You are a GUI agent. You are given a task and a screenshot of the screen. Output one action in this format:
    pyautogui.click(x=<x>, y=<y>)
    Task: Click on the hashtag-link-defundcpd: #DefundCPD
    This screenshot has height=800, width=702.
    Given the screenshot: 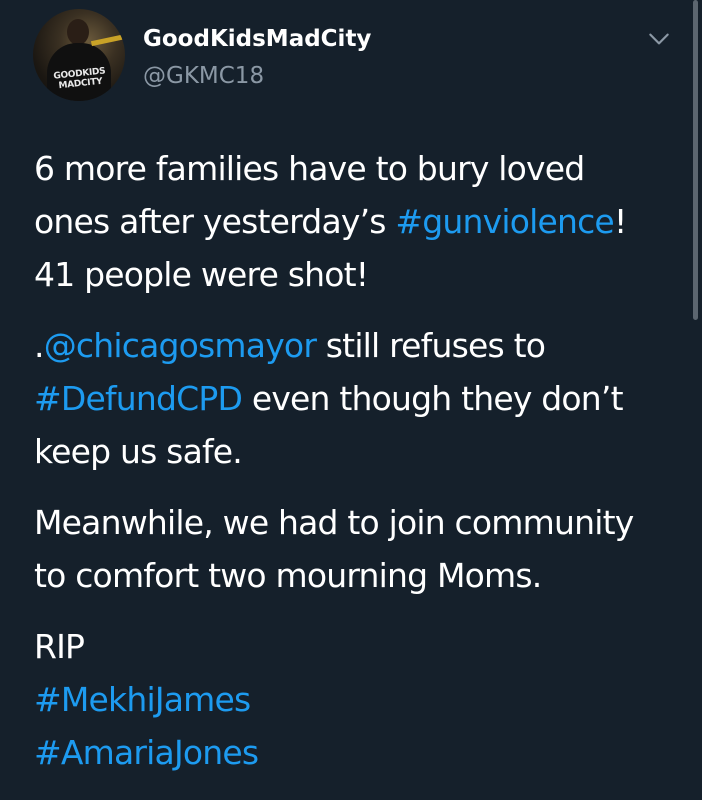 What is the action you would take?
    pyautogui.click(x=138, y=398)
    